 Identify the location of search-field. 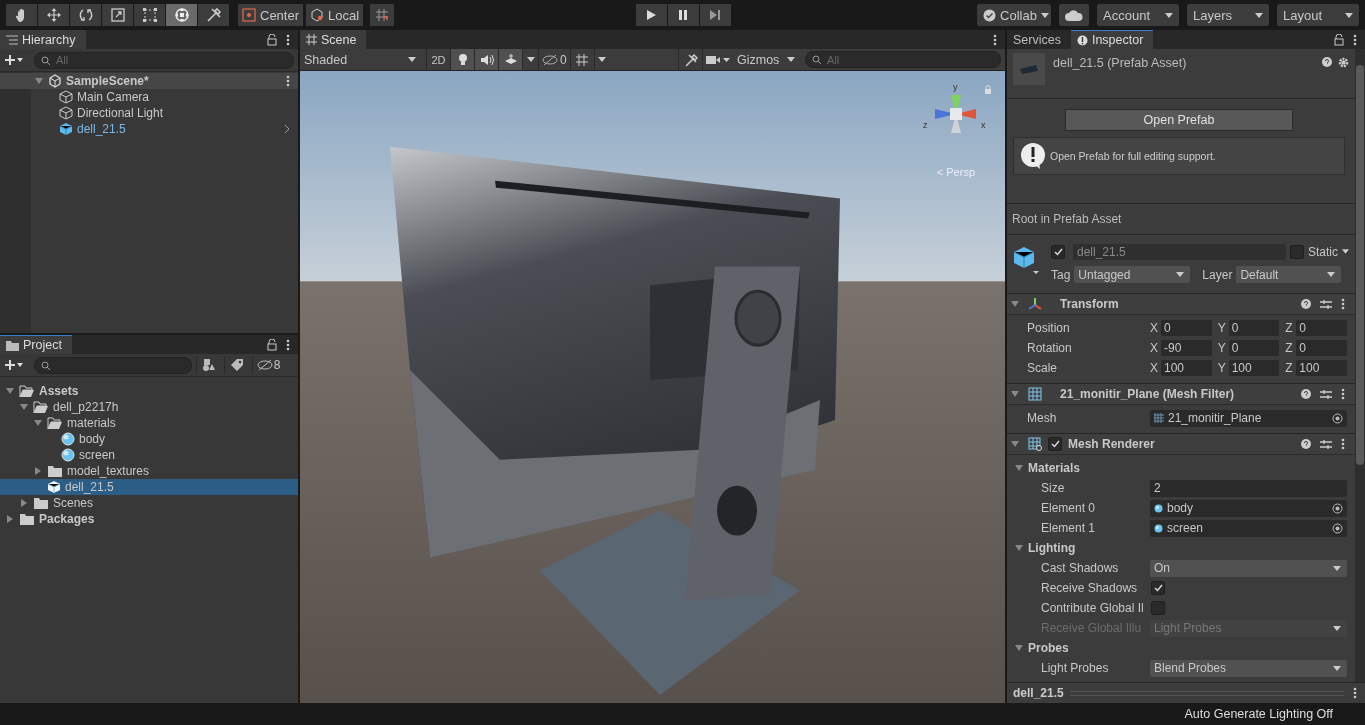
(113, 365).